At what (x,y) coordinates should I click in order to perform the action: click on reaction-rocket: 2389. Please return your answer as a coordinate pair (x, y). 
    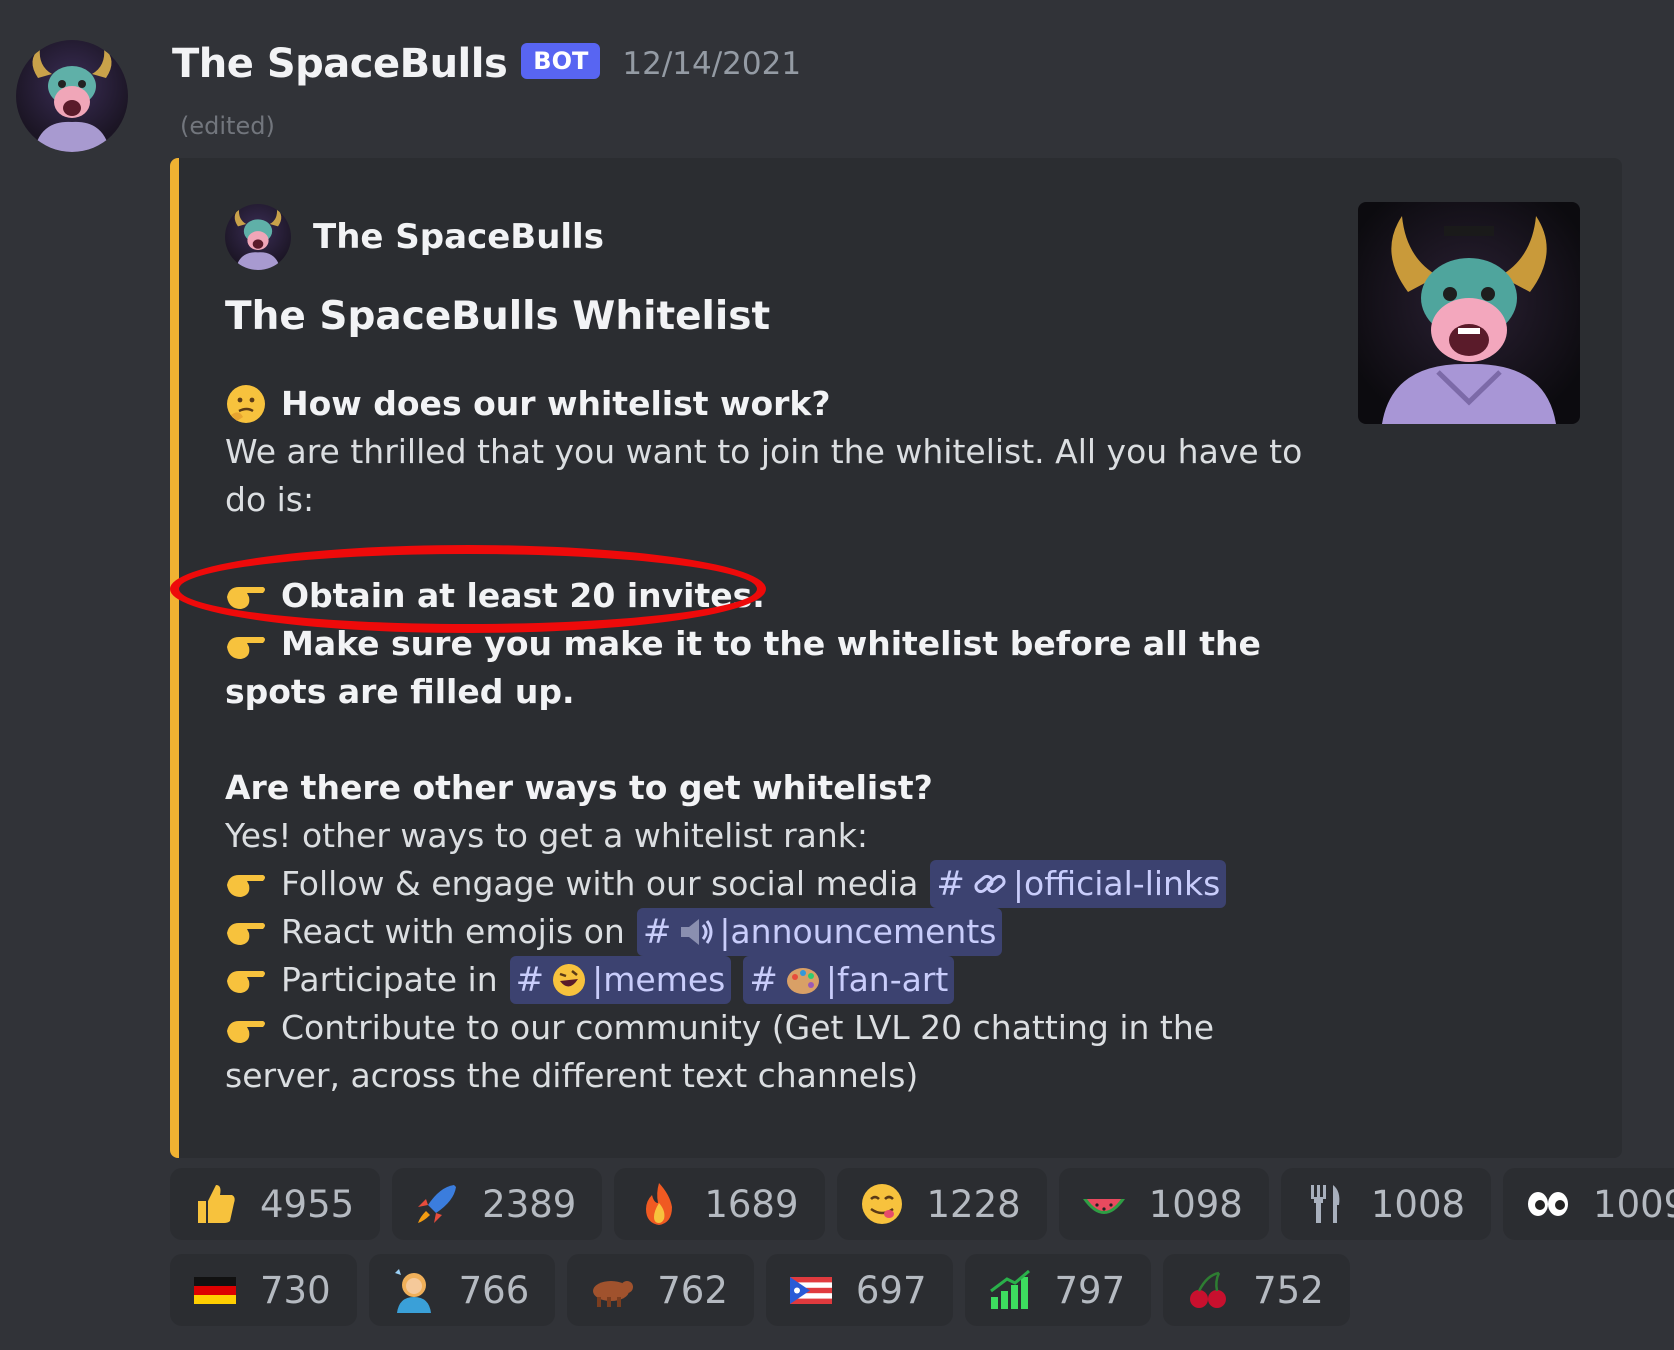
    Looking at the image, I should click on (497, 1204).